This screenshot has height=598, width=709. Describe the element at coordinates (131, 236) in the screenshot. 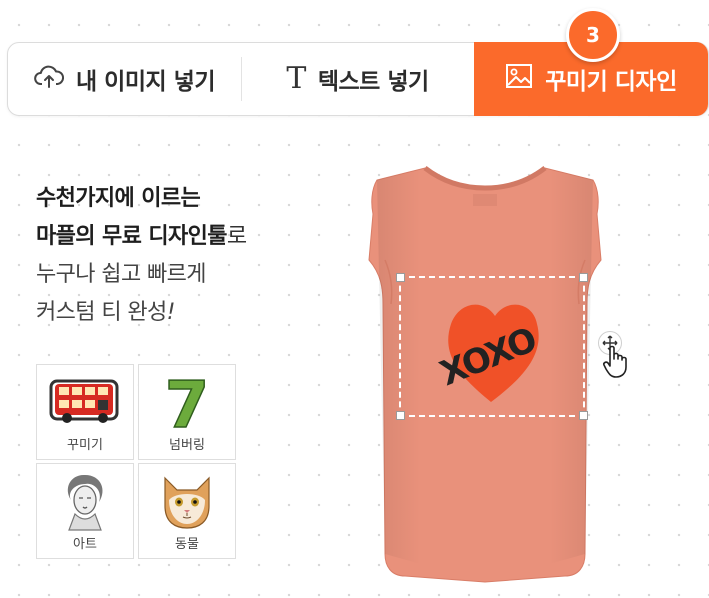

I see `promo-line-2-bold: 마플의 무료 디자인툴` at that location.